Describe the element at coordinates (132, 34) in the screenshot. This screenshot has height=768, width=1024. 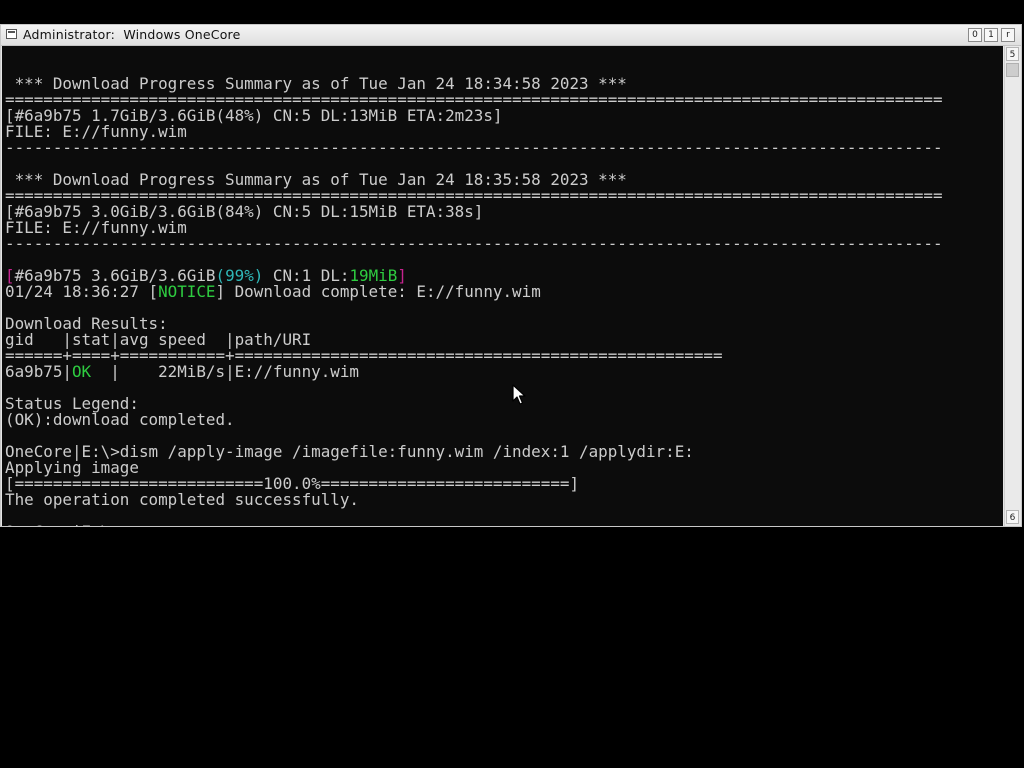
I see `window-title: Administrator: Windows OneCore` at that location.